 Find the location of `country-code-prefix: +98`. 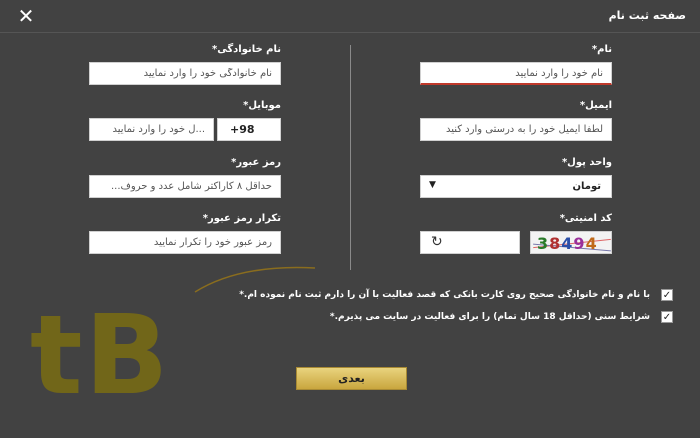

country-code-prefix: +98 is located at coordinates (249, 129).